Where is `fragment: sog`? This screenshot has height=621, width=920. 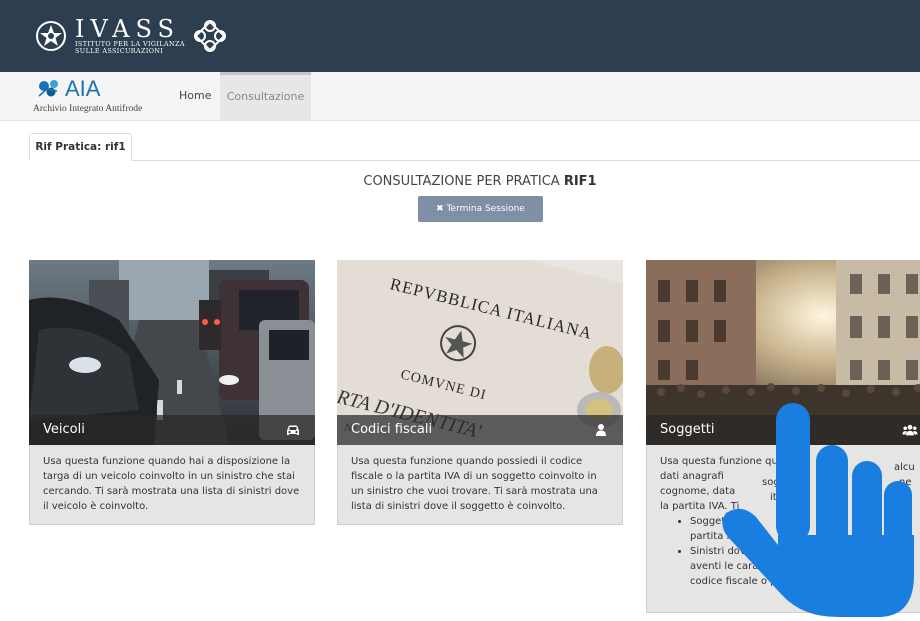
fragment: sog is located at coordinates (771, 482).